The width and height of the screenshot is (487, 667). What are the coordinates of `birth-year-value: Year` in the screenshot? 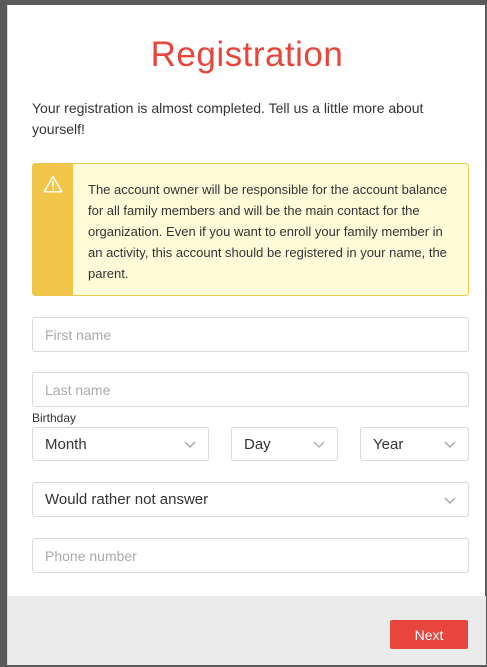 It's located at (388, 444).